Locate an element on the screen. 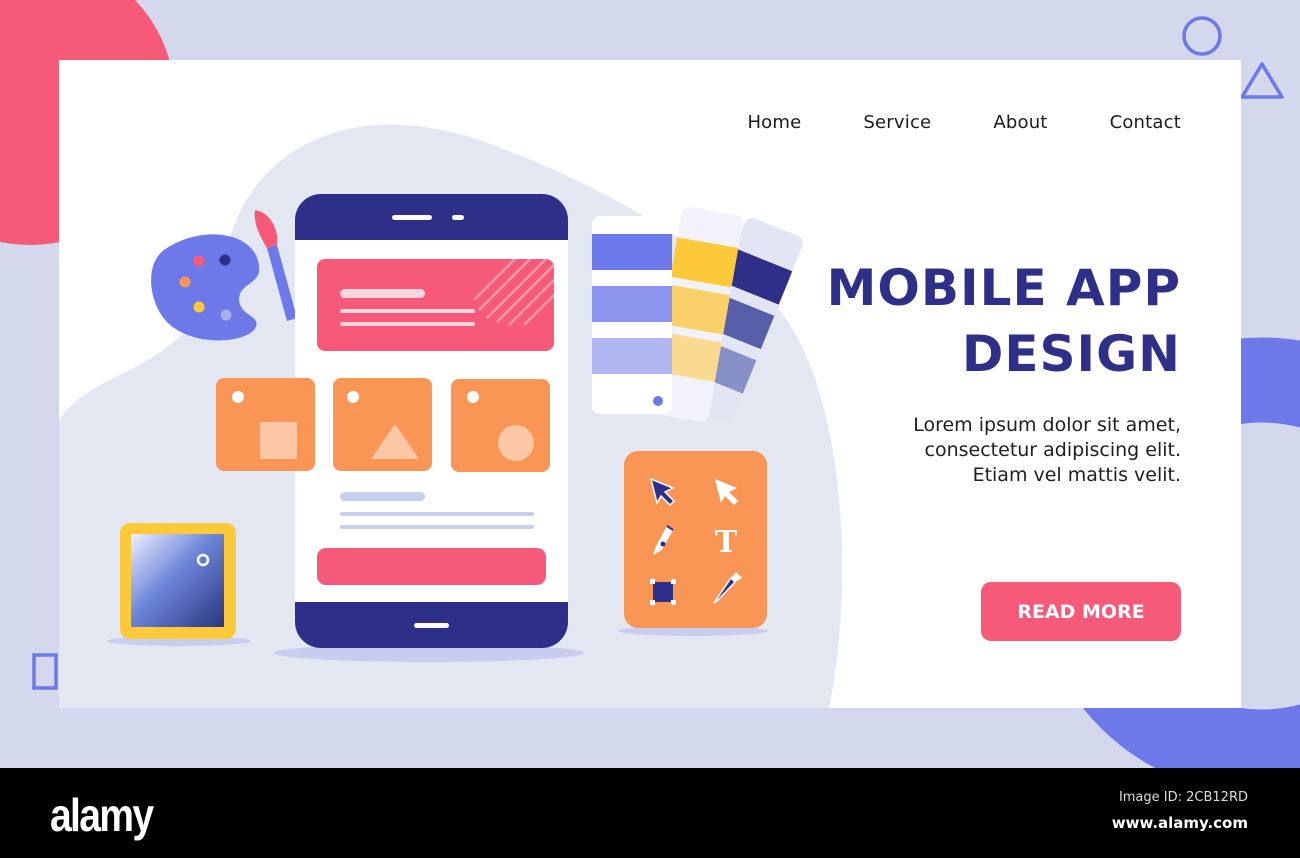  paintbrush-icon is located at coordinates (275, 265).